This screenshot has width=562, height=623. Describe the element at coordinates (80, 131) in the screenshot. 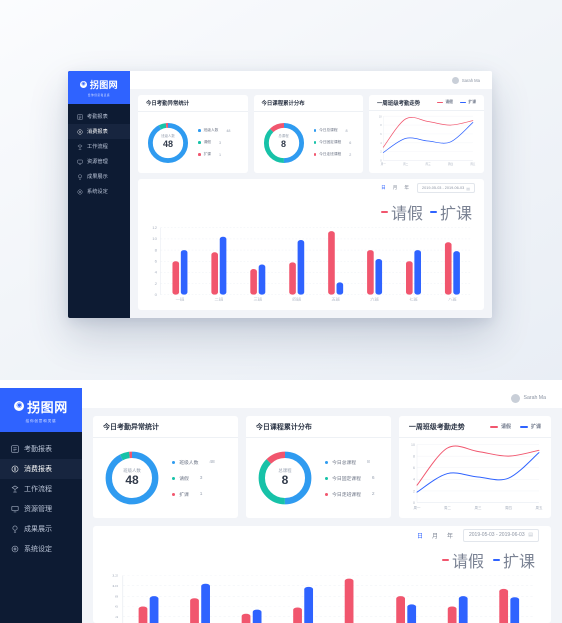

I see `consumption-icon` at that location.